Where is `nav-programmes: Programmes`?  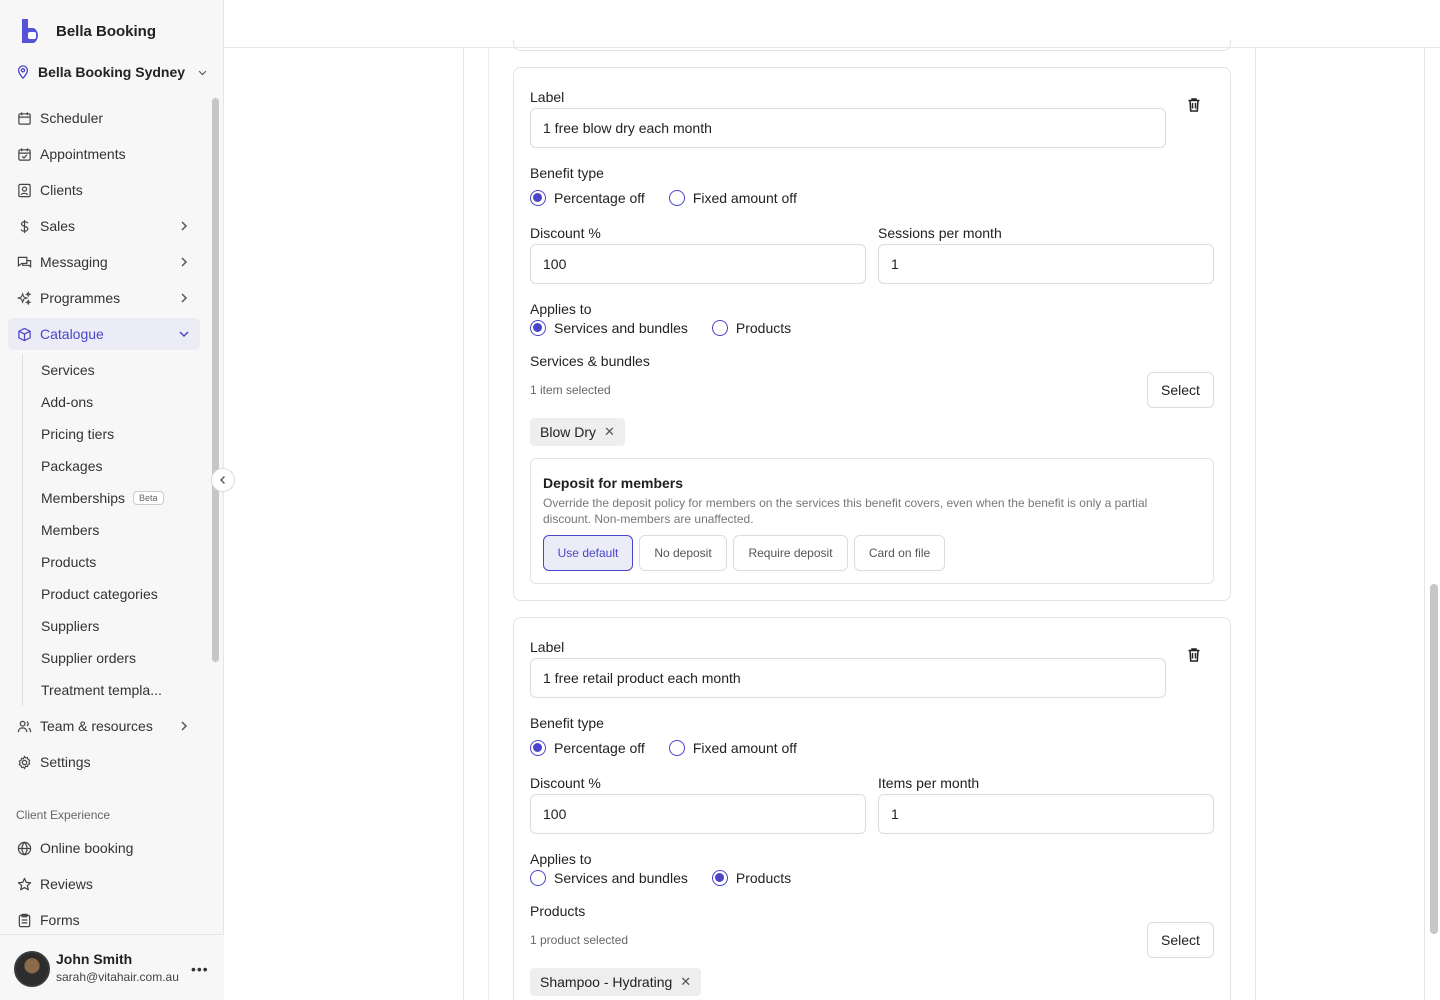 nav-programmes: Programmes is located at coordinates (104, 298).